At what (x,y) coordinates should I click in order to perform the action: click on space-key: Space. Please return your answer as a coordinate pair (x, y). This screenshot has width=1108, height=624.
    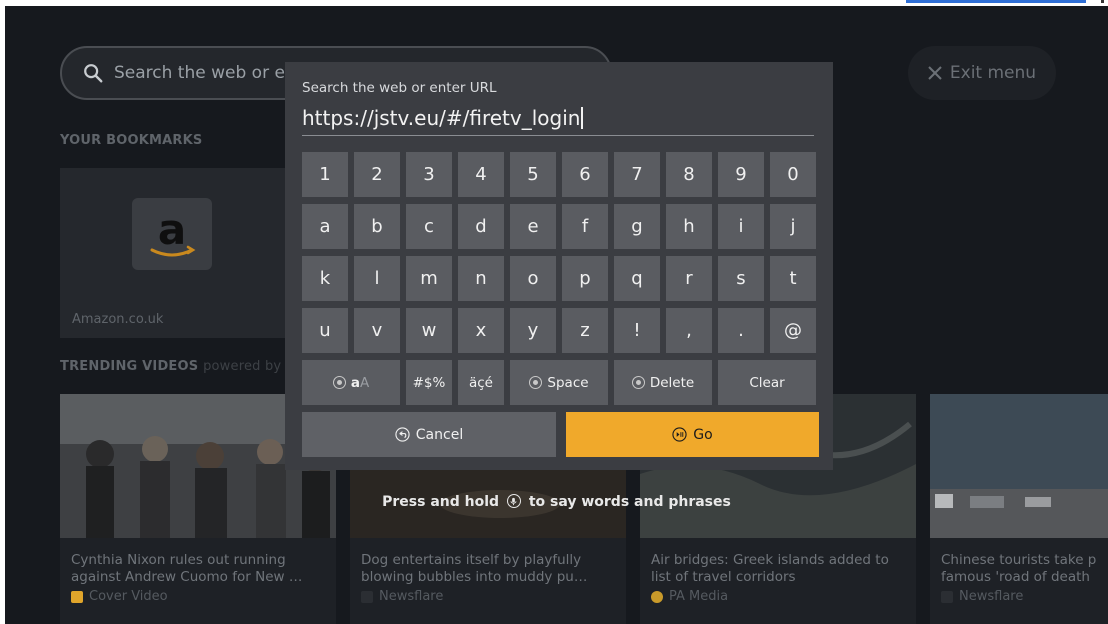
    Looking at the image, I should click on (559, 382).